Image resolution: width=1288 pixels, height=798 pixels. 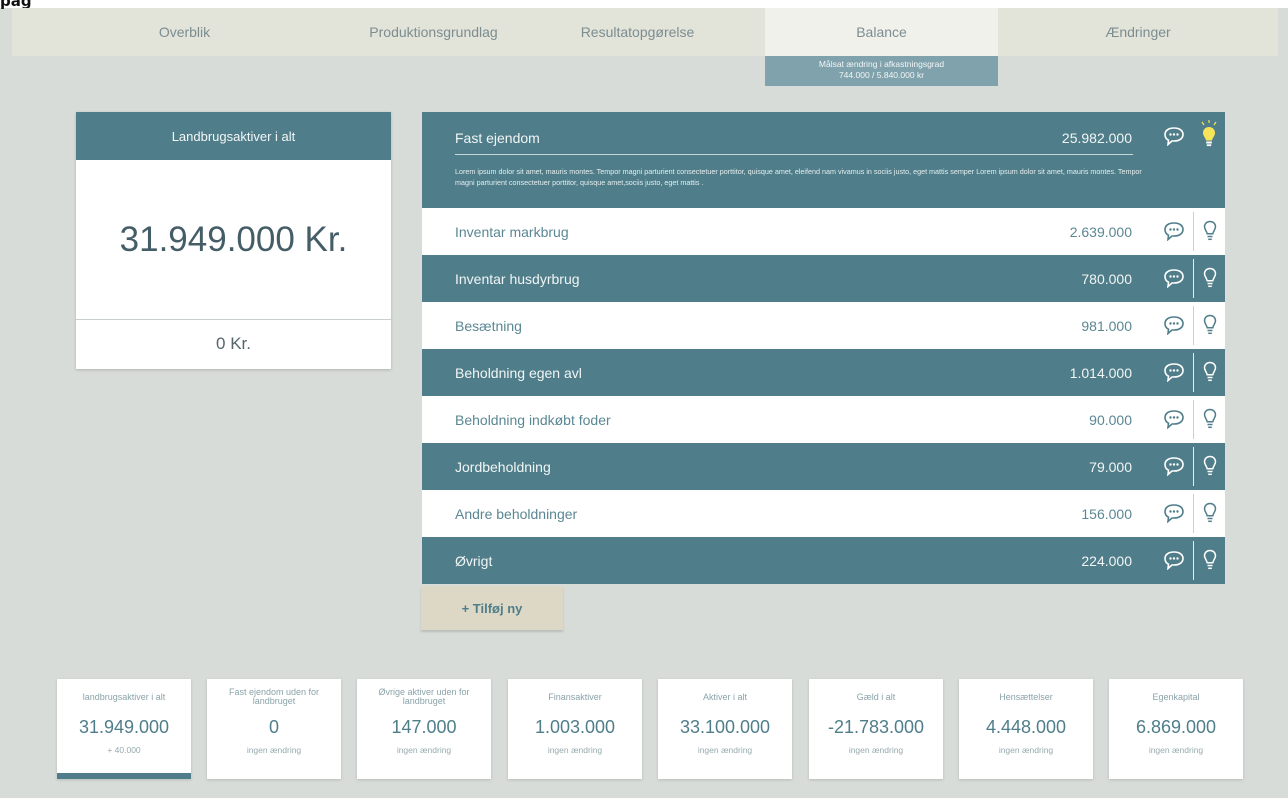 What do you see at coordinates (433, 32) in the screenshot?
I see `tab-produktionsgrundlag: Produktionsgrundlag` at bounding box center [433, 32].